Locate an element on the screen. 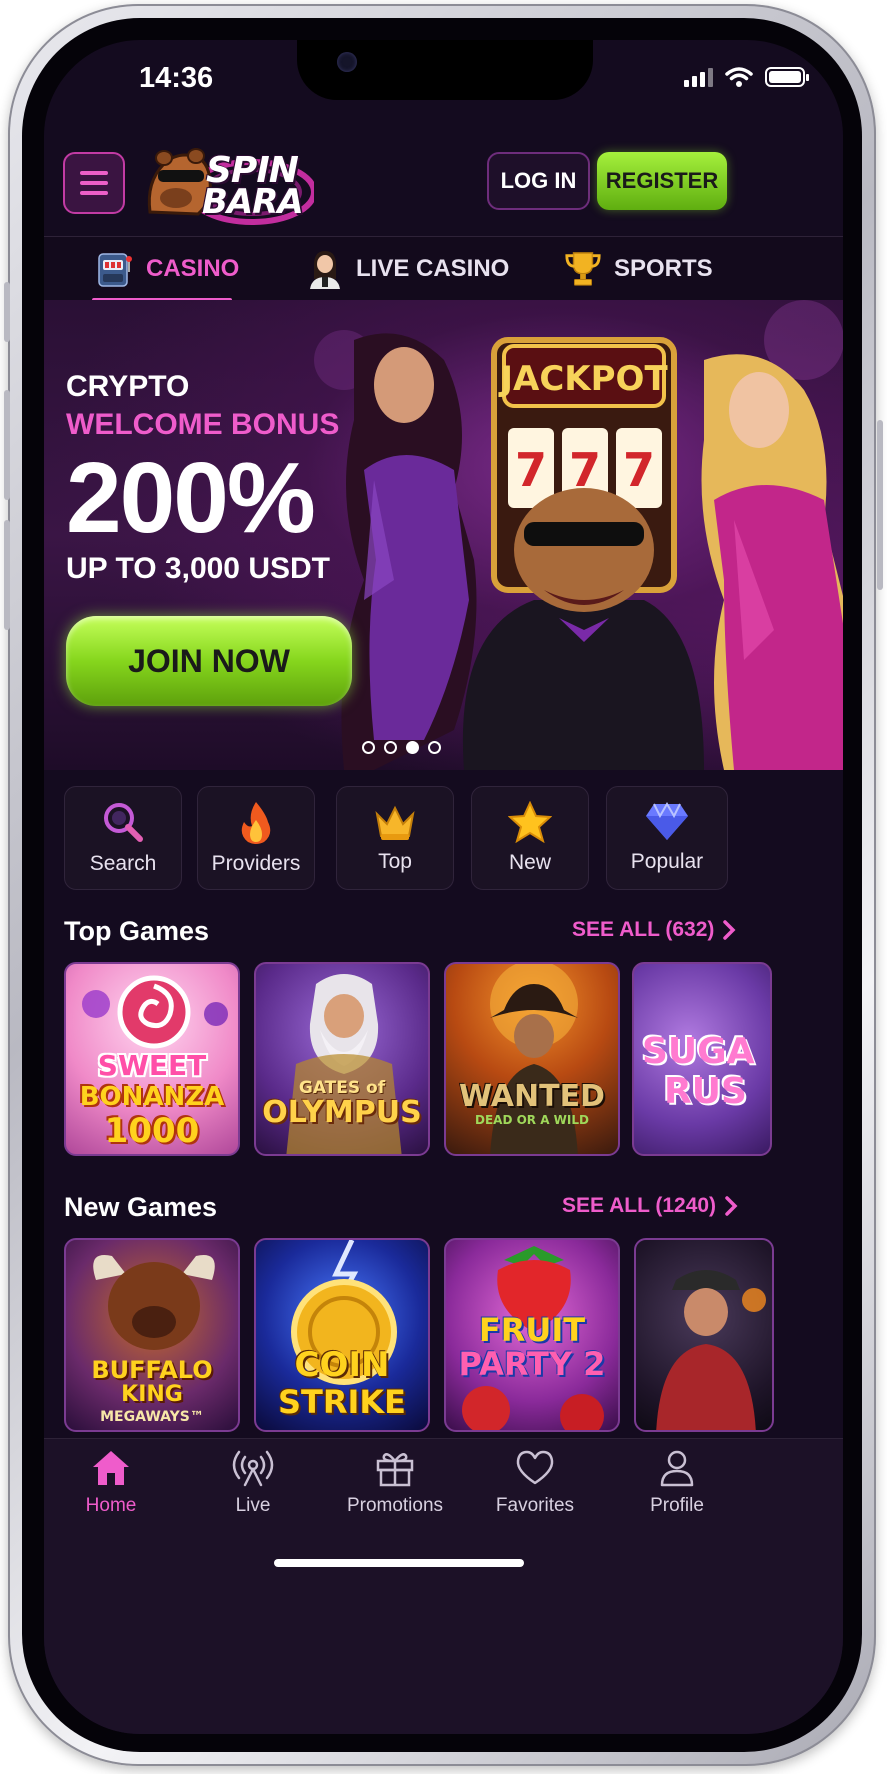  cowboy-icon is located at coordinates (534, 1059).